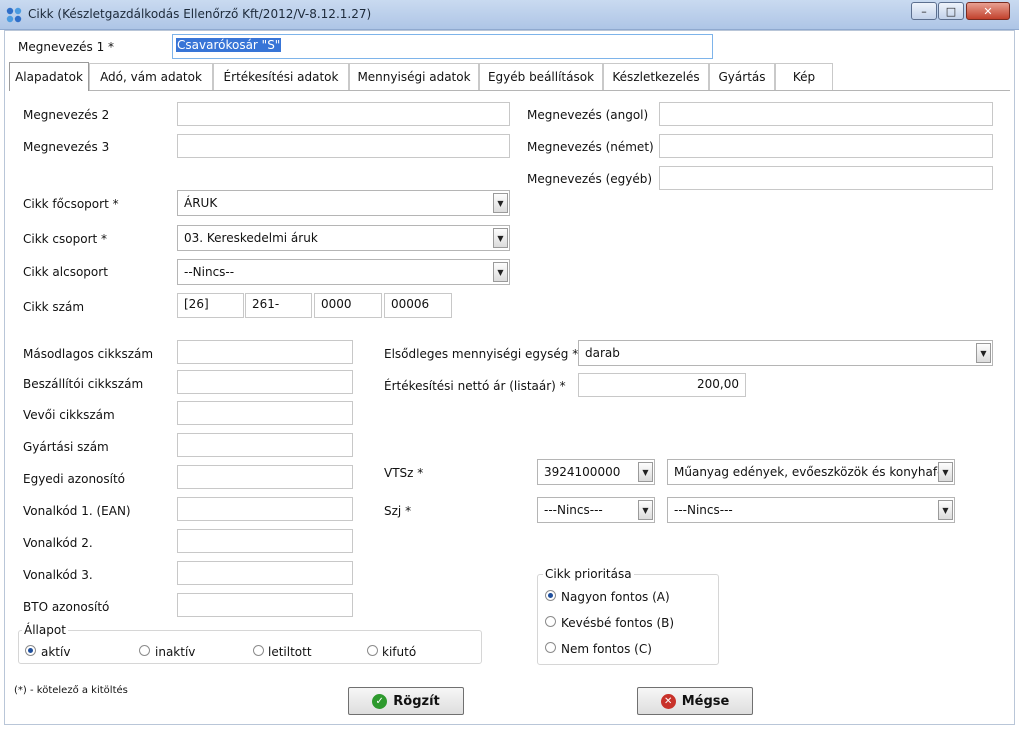 This screenshot has height=729, width=1019. What do you see at coordinates (662, 385) in the screenshot?
I see `price-input: 200,00` at bounding box center [662, 385].